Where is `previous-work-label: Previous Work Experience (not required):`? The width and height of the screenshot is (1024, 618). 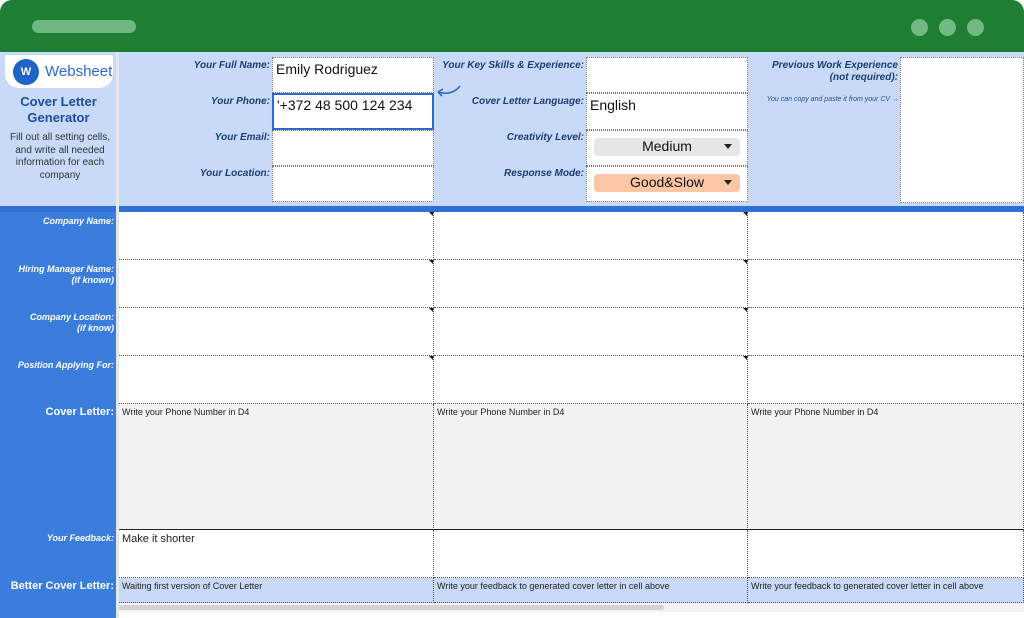 previous-work-label: Previous Work Experience (not required): is located at coordinates (825, 72).